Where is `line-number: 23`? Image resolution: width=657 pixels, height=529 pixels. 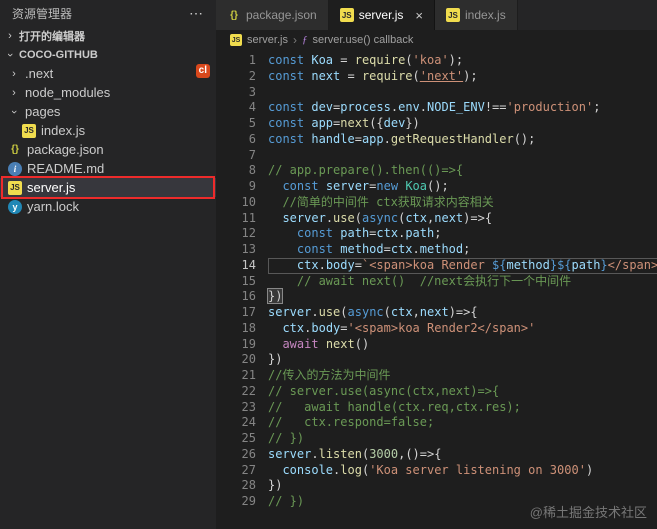 line-number: 23 is located at coordinates (242, 408).